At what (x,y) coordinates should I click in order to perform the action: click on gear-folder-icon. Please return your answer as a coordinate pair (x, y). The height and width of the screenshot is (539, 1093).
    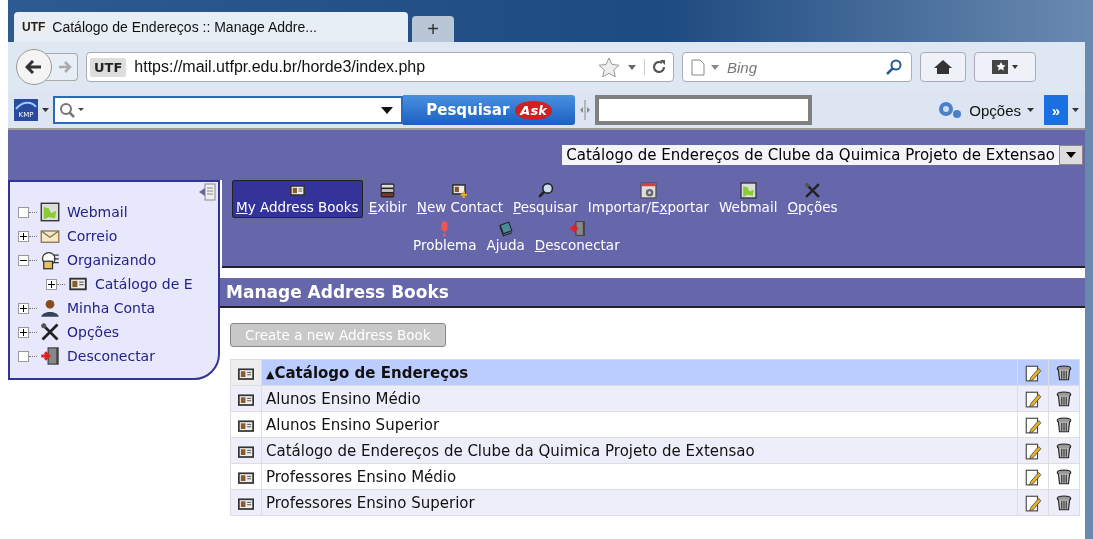
    Looking at the image, I should click on (50, 260).